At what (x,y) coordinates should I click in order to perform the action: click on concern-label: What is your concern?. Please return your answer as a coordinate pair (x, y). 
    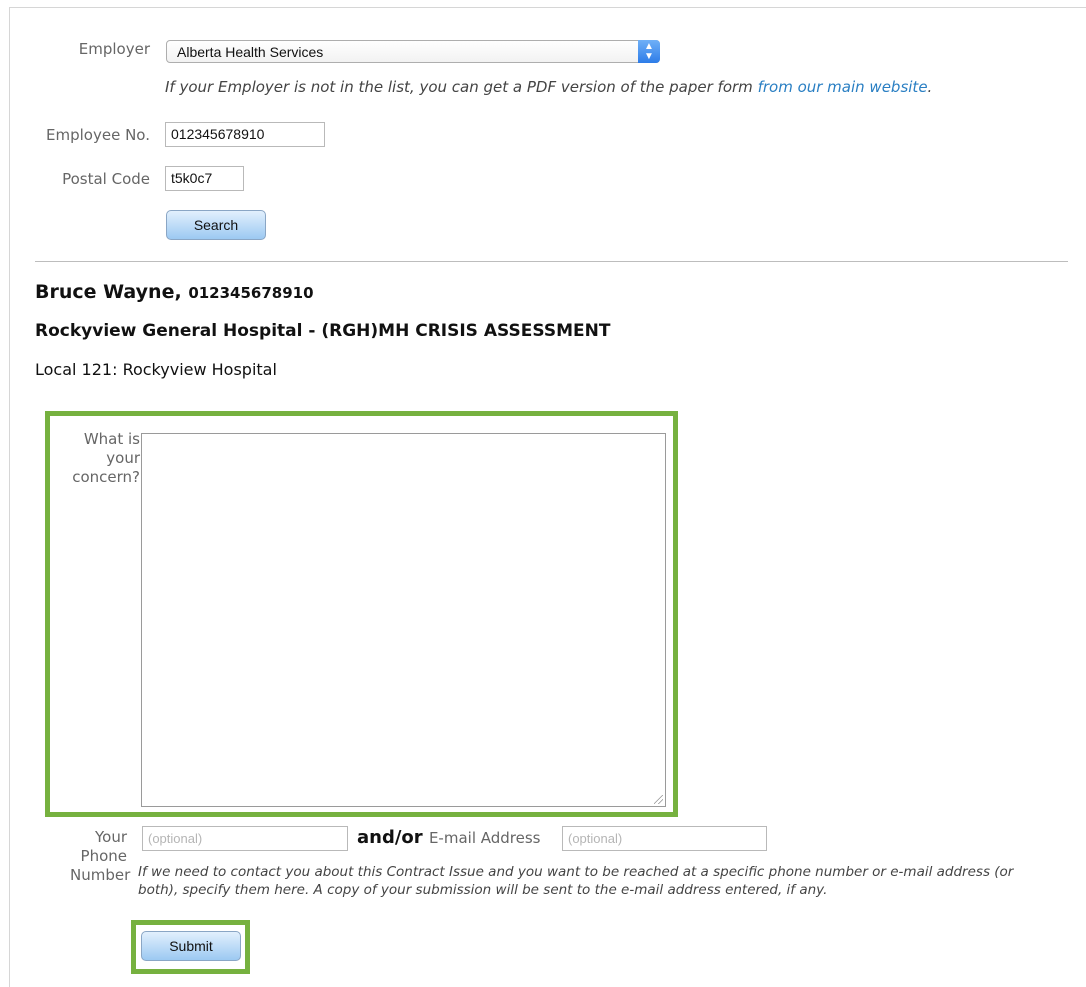
    Looking at the image, I should click on (97, 458).